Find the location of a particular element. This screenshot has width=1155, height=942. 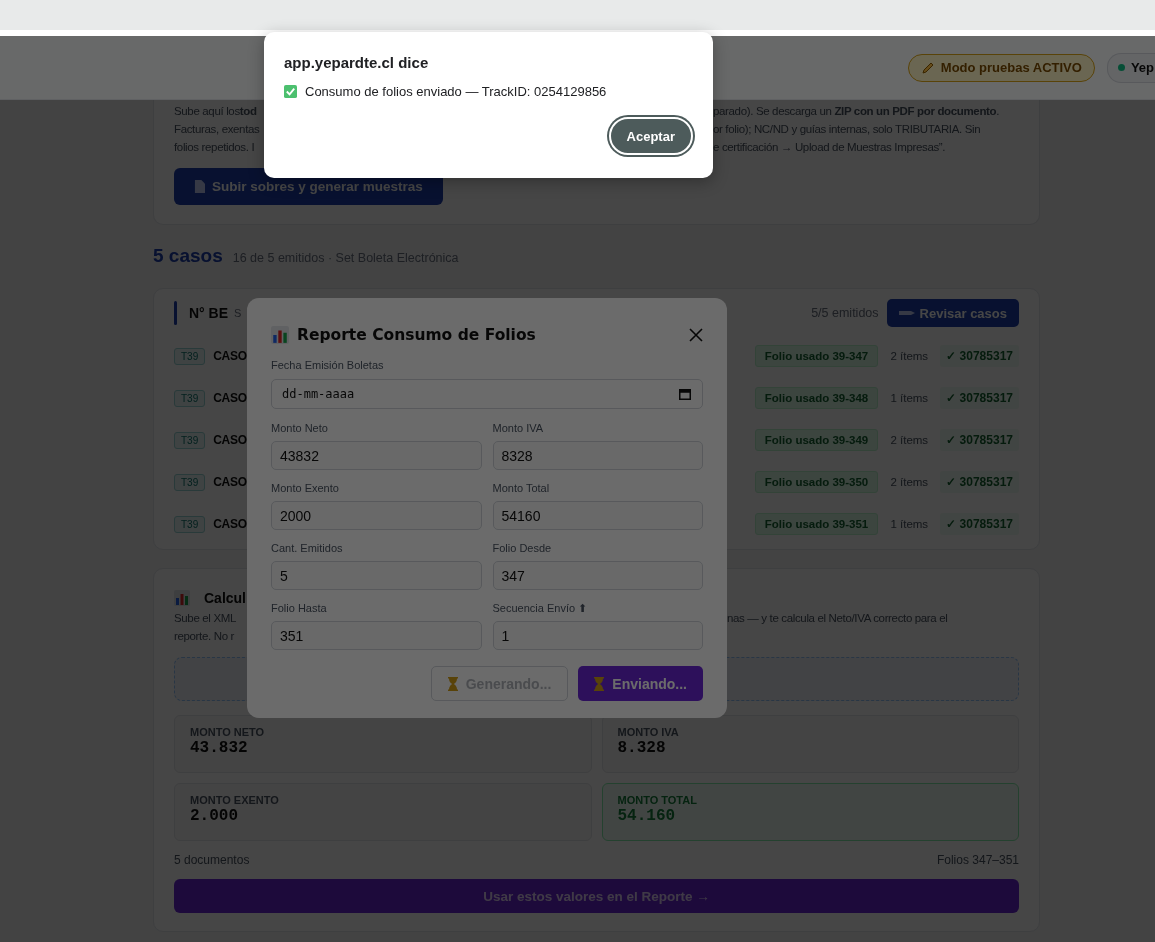

stat-value: 43.832 is located at coordinates (219, 748).